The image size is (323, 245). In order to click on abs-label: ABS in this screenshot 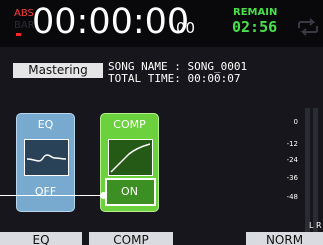, I will do `click(24, 13)`.